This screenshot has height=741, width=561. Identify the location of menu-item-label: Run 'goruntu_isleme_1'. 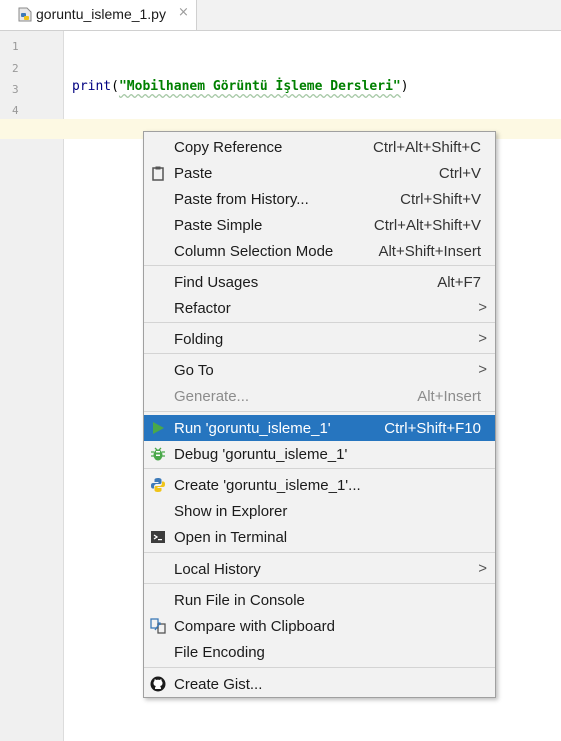
(252, 428).